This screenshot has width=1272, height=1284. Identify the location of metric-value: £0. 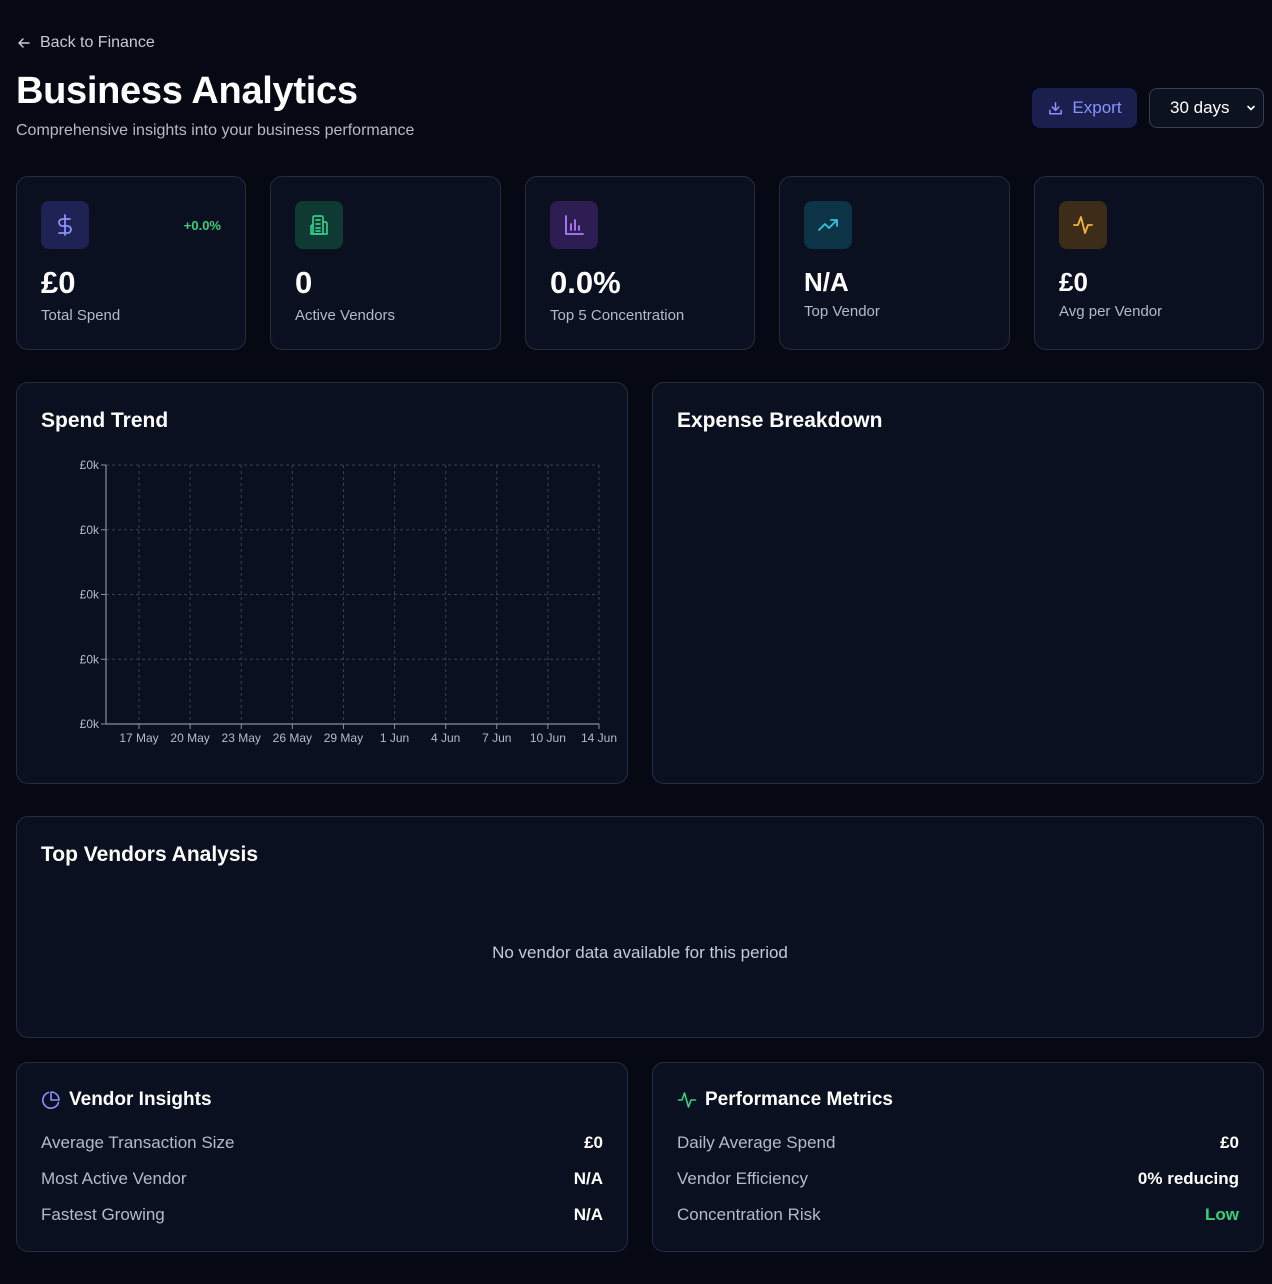
(1229, 1142).